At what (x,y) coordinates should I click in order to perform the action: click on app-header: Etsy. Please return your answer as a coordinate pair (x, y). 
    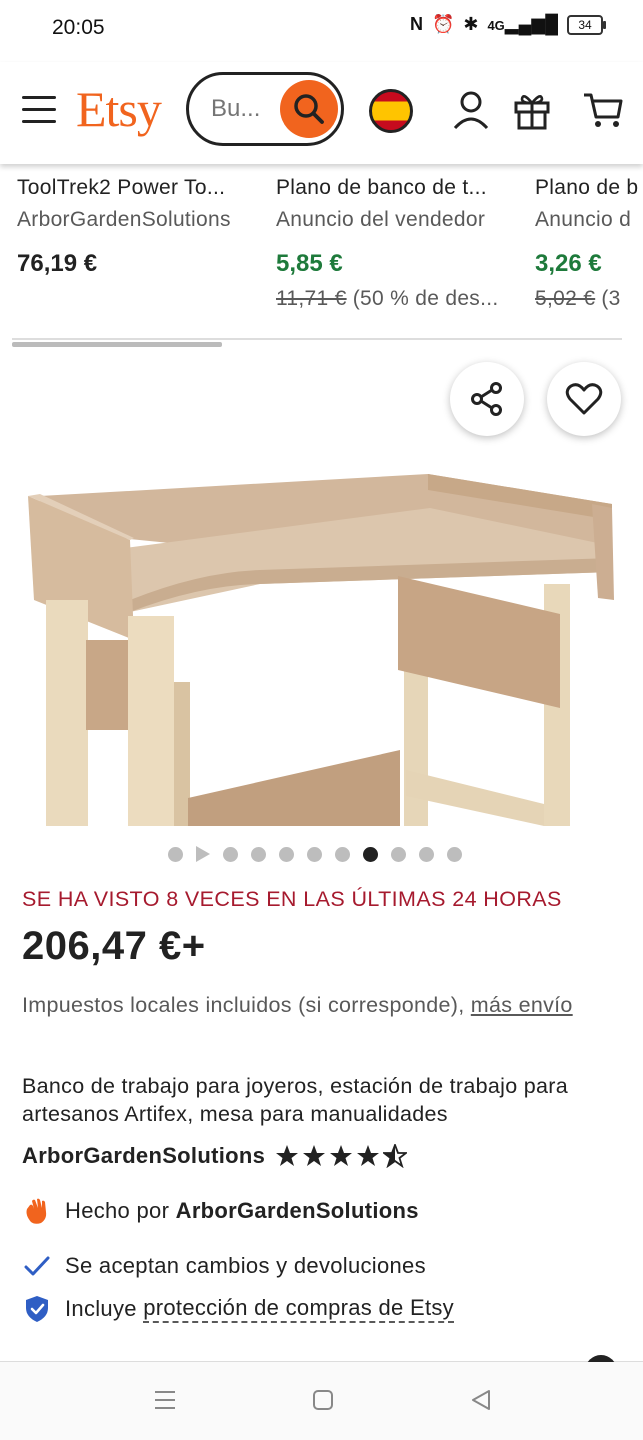
    Looking at the image, I should click on (321, 113).